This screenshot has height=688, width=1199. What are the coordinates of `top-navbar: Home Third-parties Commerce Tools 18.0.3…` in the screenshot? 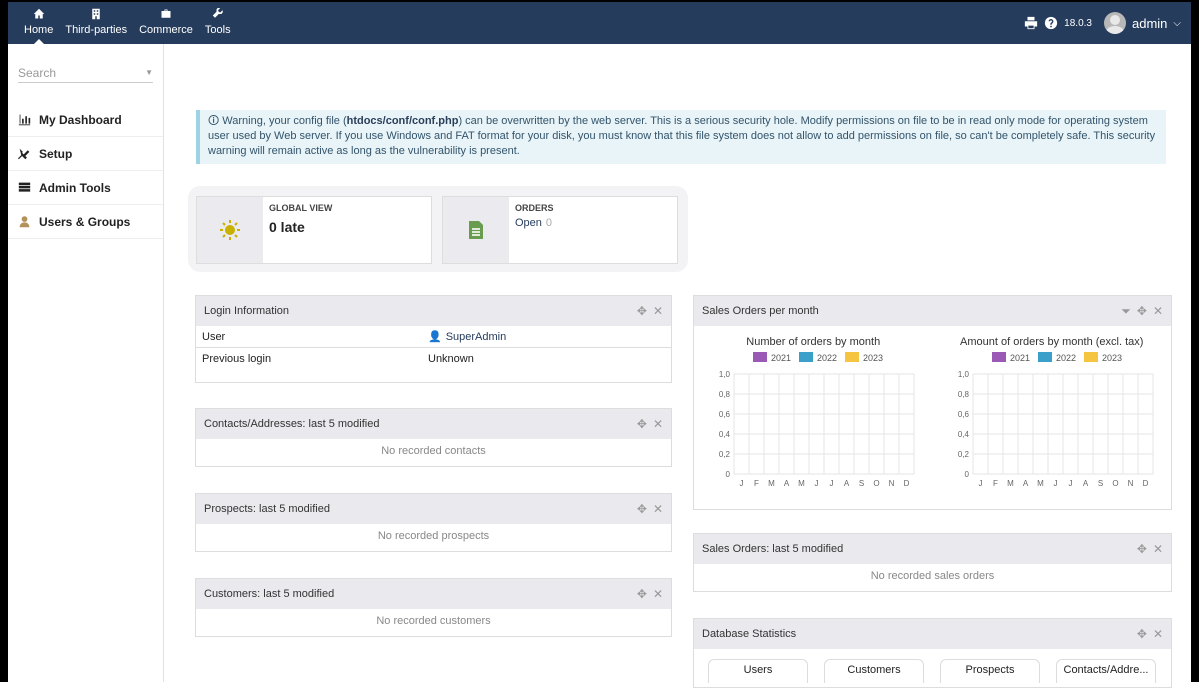 It's located at (599, 22).